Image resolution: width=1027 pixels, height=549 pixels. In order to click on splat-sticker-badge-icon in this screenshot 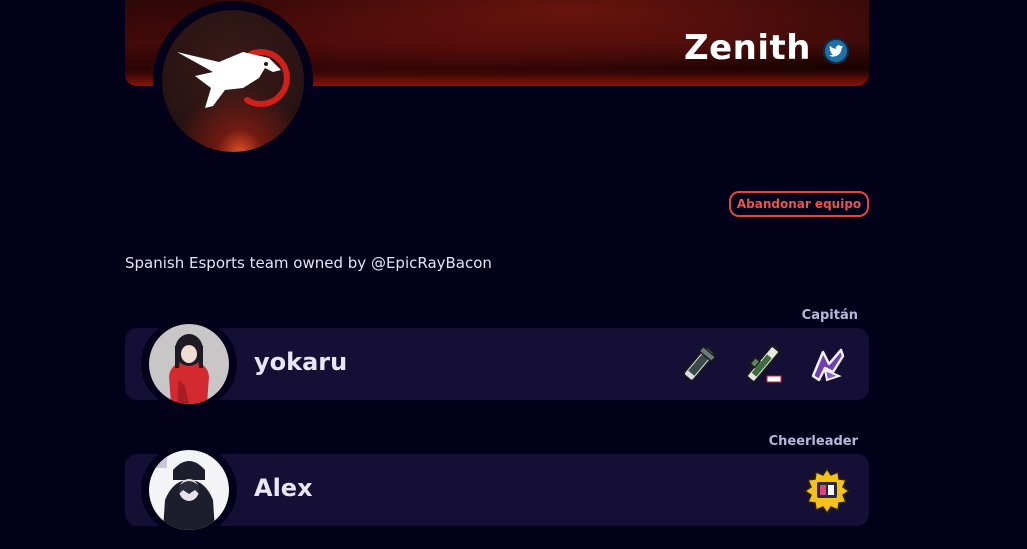, I will do `click(827, 490)`.